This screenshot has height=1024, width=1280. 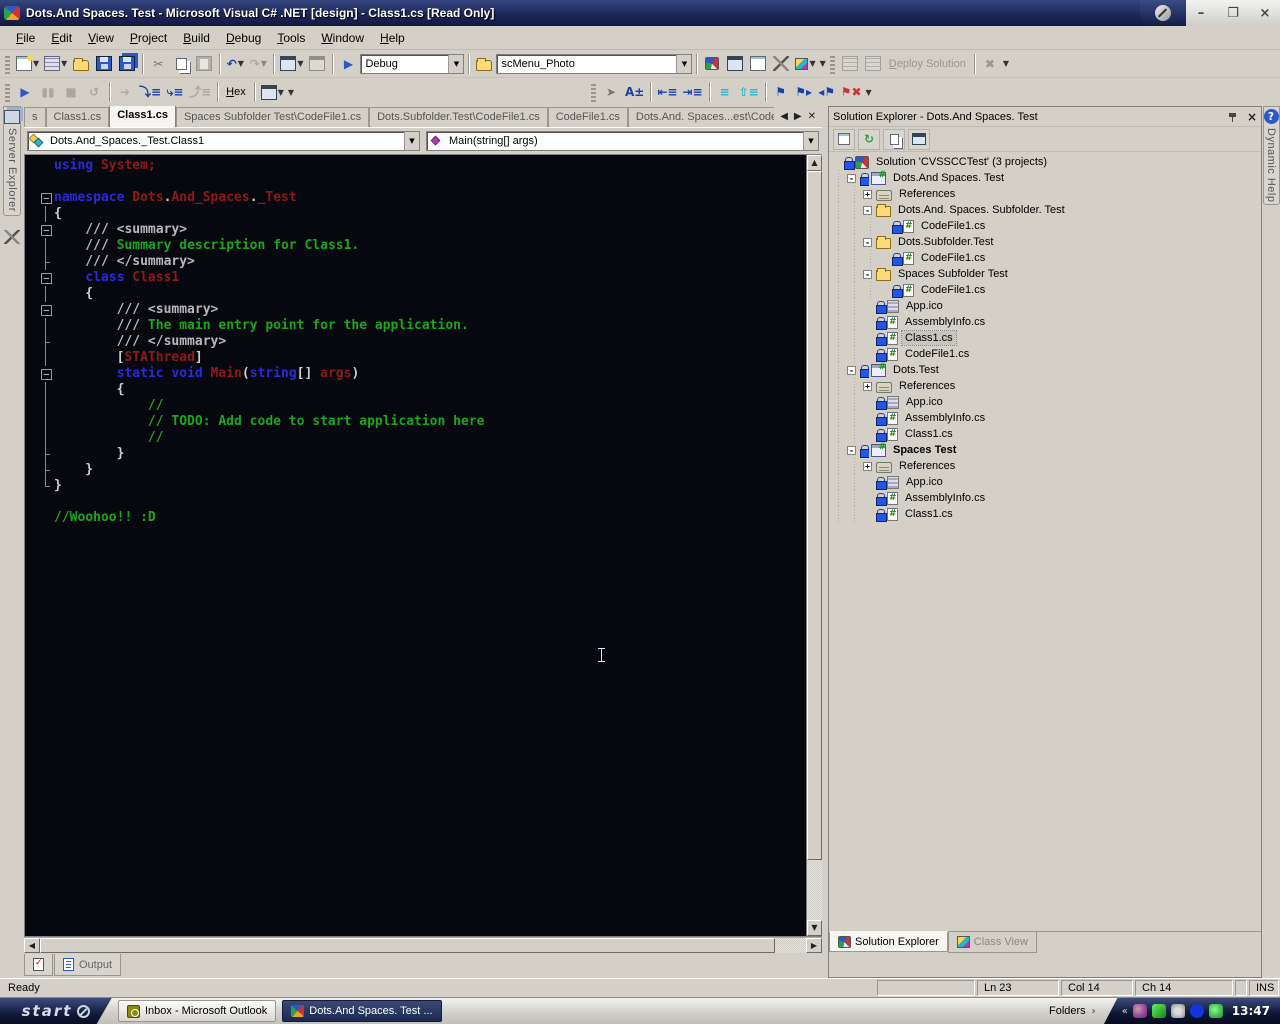 What do you see at coordinates (814, 516) in the screenshot?
I see `vertical-scroll-thumb` at bounding box center [814, 516].